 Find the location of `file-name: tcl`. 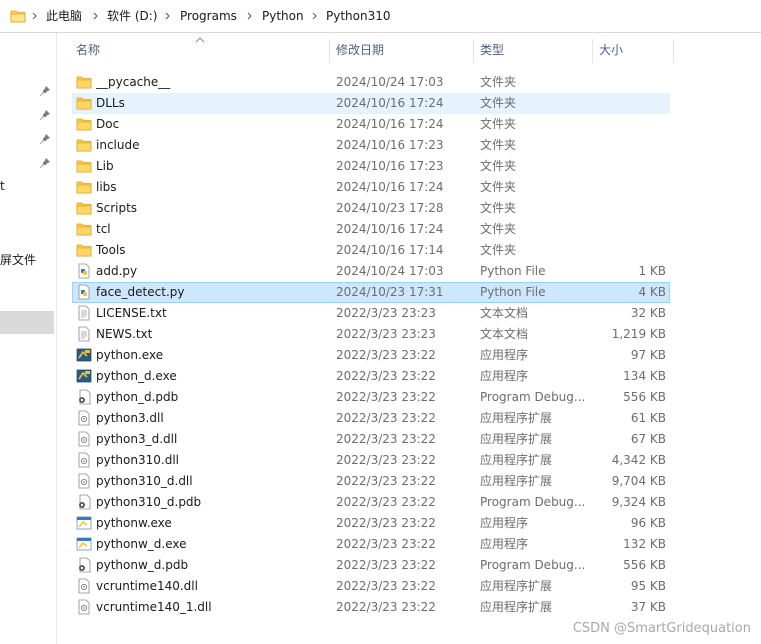

file-name: tcl is located at coordinates (103, 229).